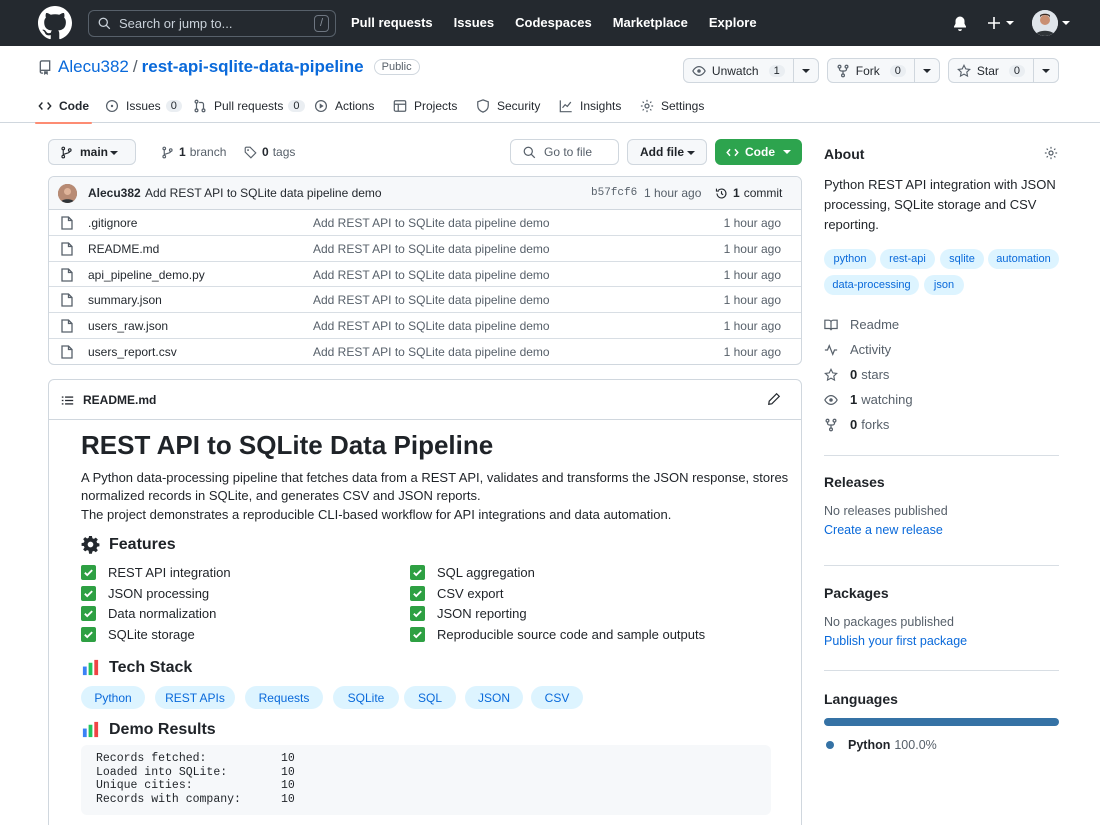 This screenshot has width=1100, height=825. What do you see at coordinates (883, 70) in the screenshot?
I see `fork-button: Fork 0` at bounding box center [883, 70].